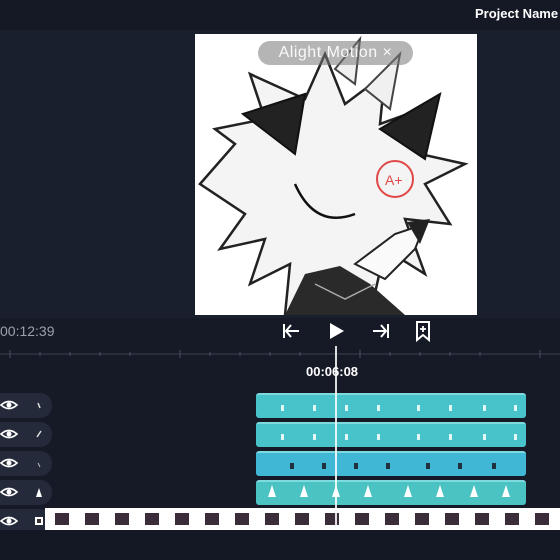  Describe the element at coordinates (392, 451) in the screenshot. I see `track-frame-markers` at that location.